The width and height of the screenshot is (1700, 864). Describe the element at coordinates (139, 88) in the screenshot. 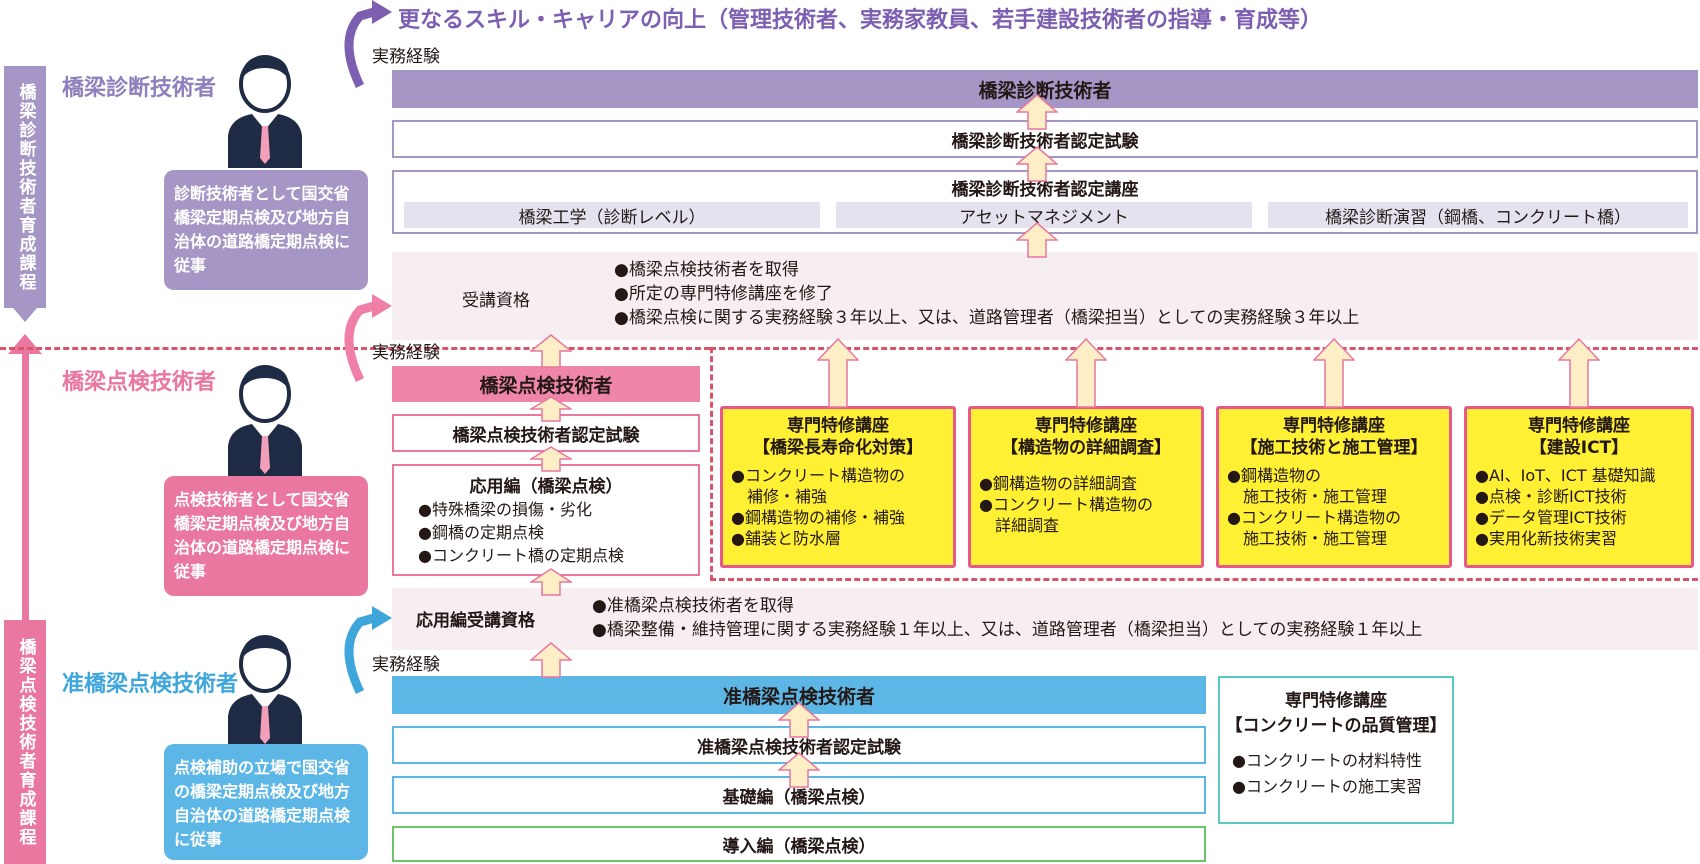

I see `role-label-diagnosis: 橋梁診断技術者` at that location.